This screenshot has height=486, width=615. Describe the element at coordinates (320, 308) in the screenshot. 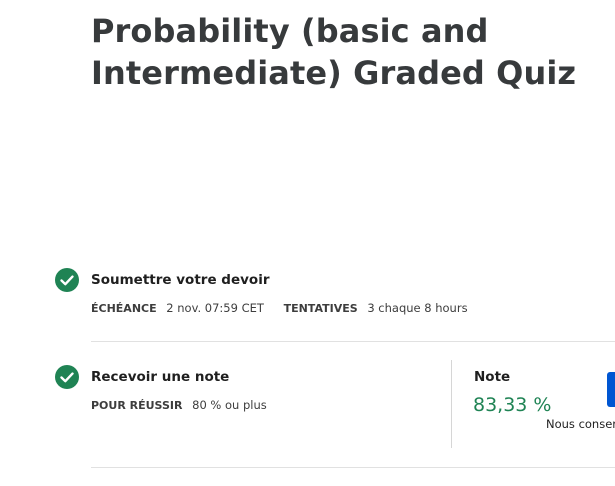

I see `attempts-label: TENTATIVES` at that location.